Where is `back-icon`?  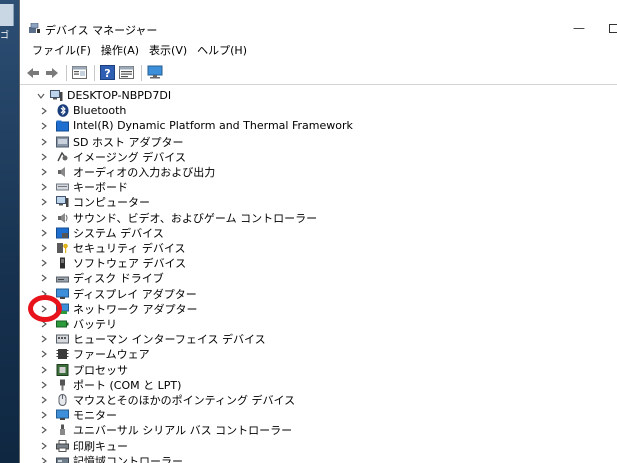
back-icon is located at coordinates (32, 72).